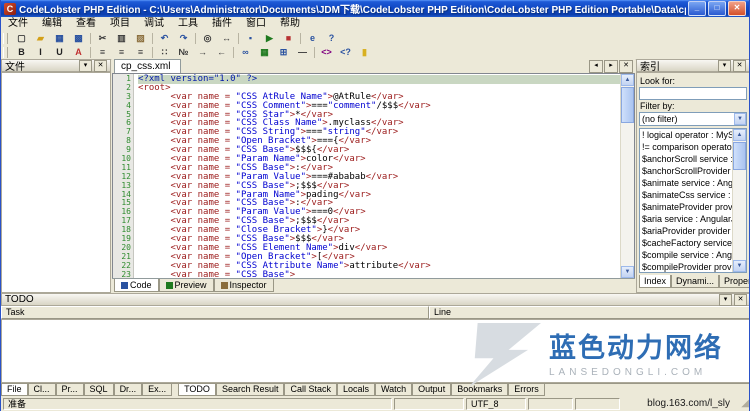  What do you see at coordinates (526, 390) in the screenshot?
I see `panel-tab-errors: Errors` at bounding box center [526, 390].